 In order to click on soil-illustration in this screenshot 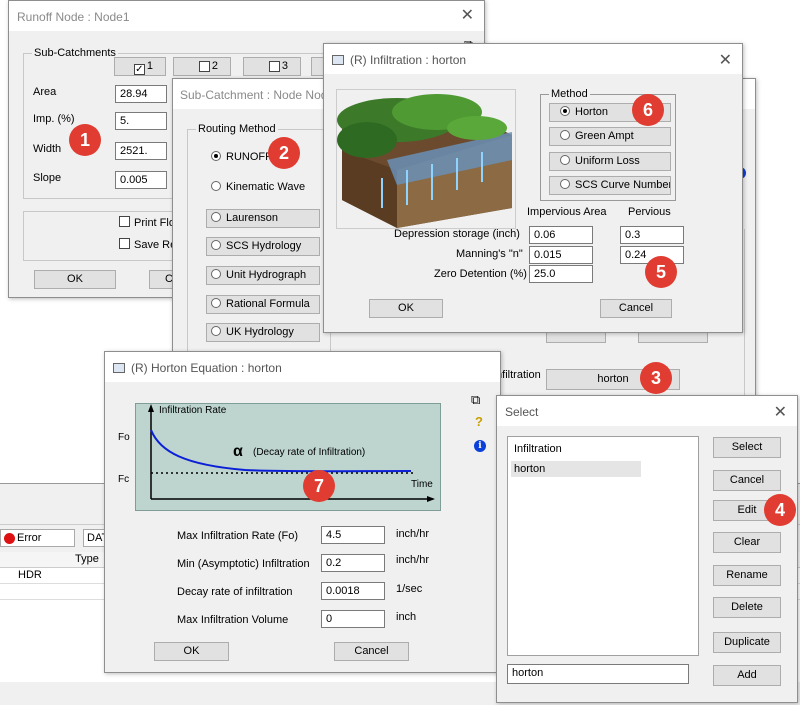, I will do `click(426, 159)`.